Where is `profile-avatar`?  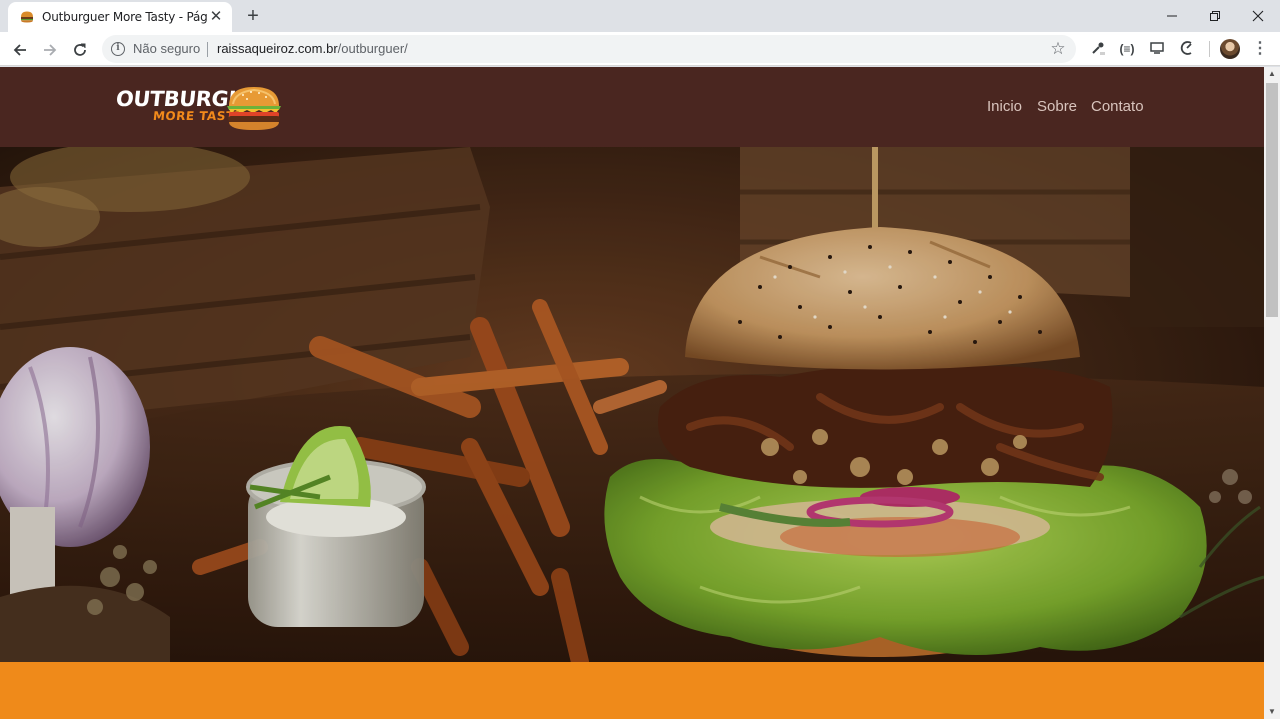
profile-avatar is located at coordinates (1230, 49).